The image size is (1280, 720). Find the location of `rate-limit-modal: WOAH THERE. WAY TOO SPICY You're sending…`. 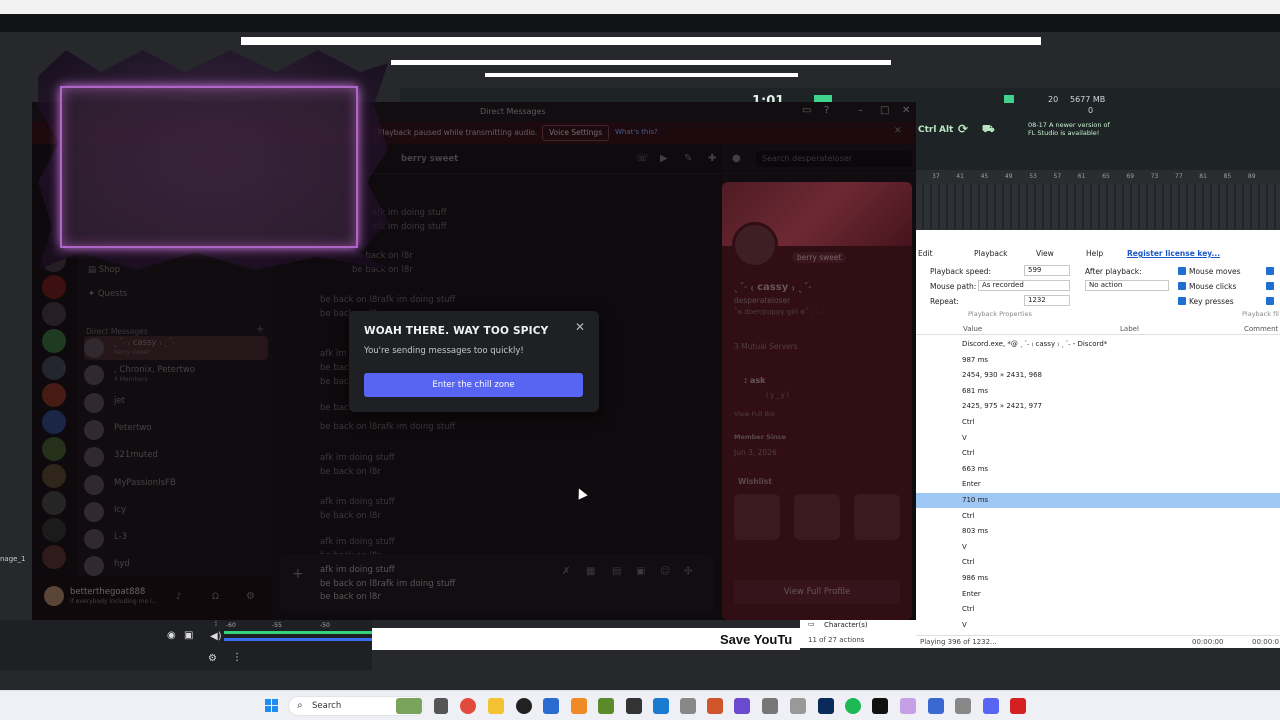

rate-limit-modal: WOAH THERE. WAY TOO SPICY You're sending… is located at coordinates (474, 361).